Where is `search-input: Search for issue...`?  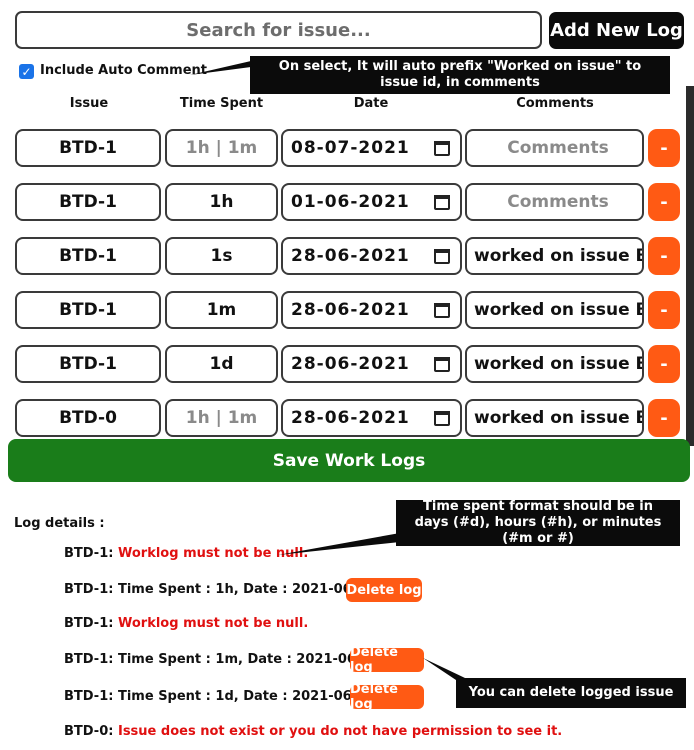 search-input: Search for issue... is located at coordinates (278, 30).